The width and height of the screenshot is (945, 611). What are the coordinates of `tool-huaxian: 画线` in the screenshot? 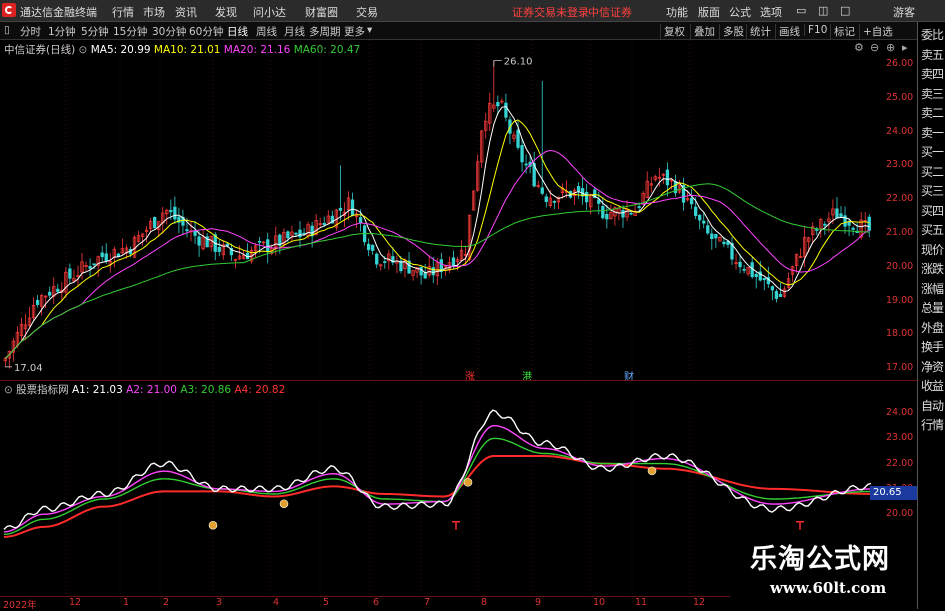 It's located at (789, 31).